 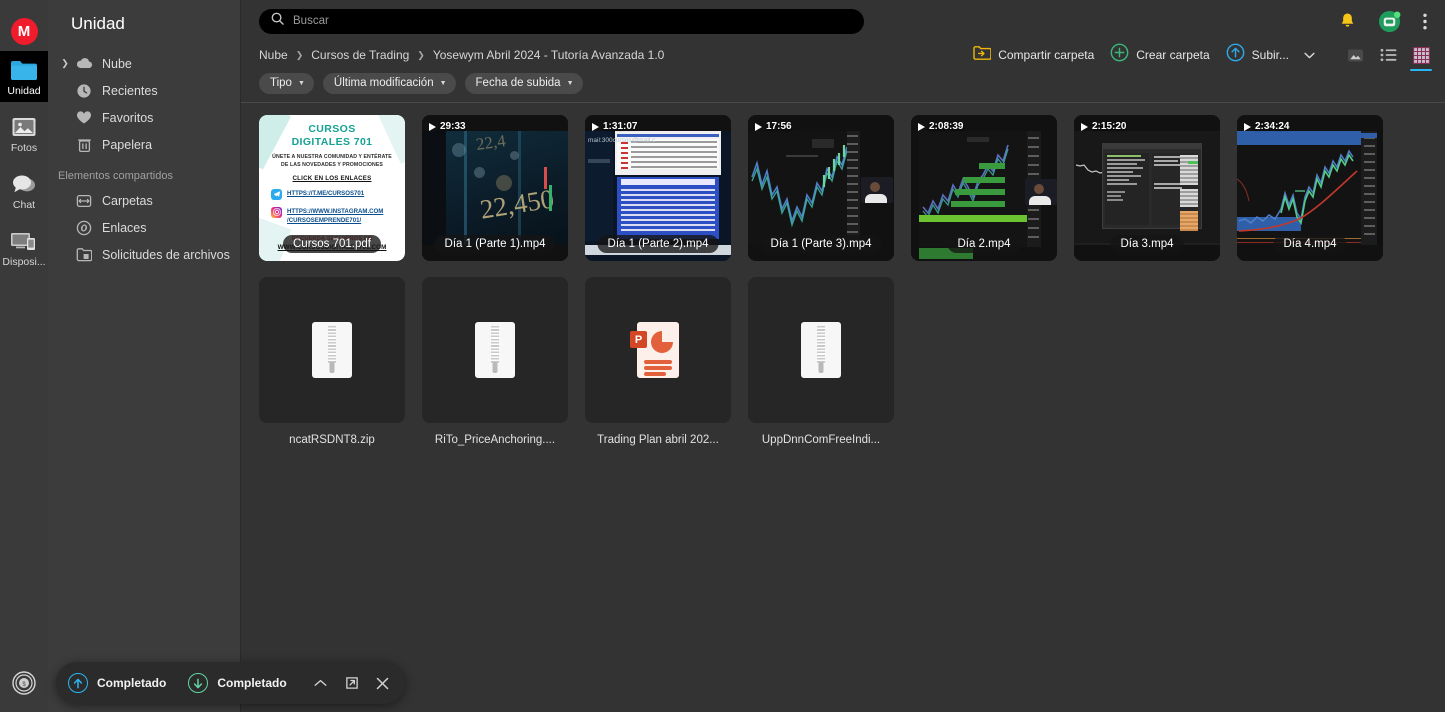 What do you see at coordinates (151, 254) in the screenshot?
I see `sidebar-item-solicitudes: Solicitudes de archivos` at bounding box center [151, 254].